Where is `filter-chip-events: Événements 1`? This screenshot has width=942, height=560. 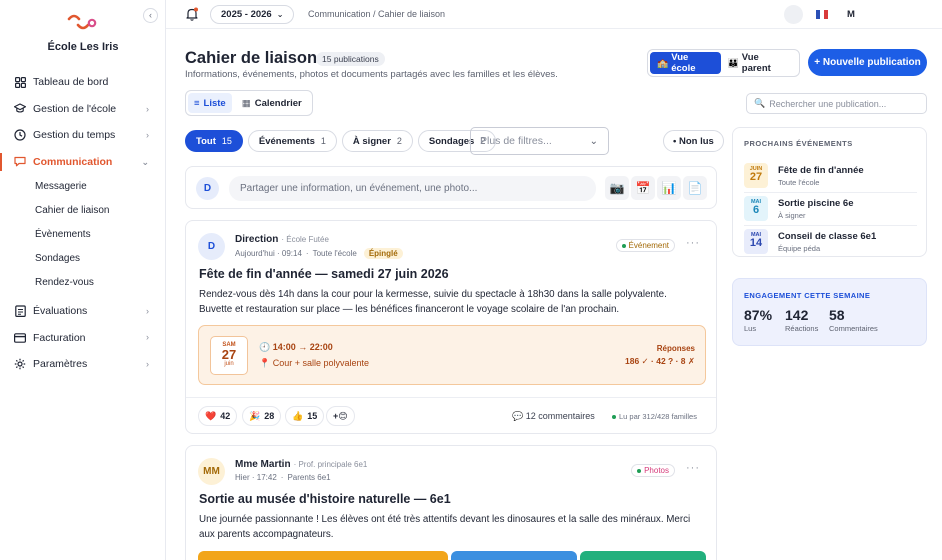
filter-chip-events: Événements 1 is located at coordinates (292, 141).